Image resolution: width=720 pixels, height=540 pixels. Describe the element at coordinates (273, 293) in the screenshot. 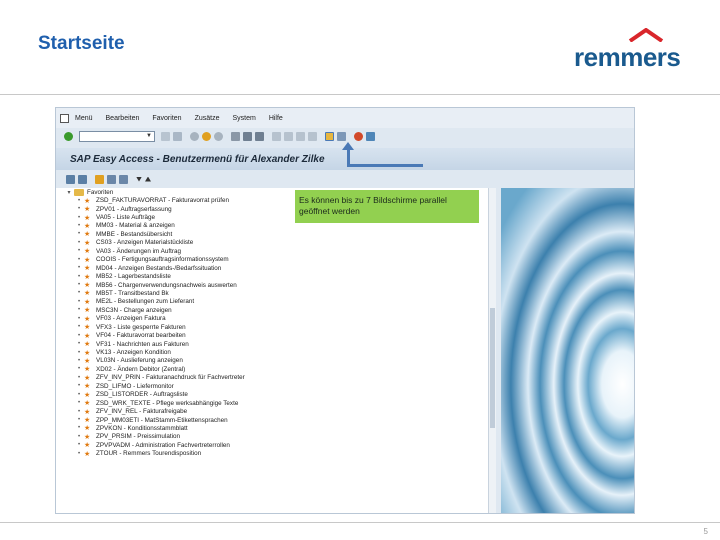

I see `favorite-item: • ★ MB5T - Transitbestand Bk` at that location.